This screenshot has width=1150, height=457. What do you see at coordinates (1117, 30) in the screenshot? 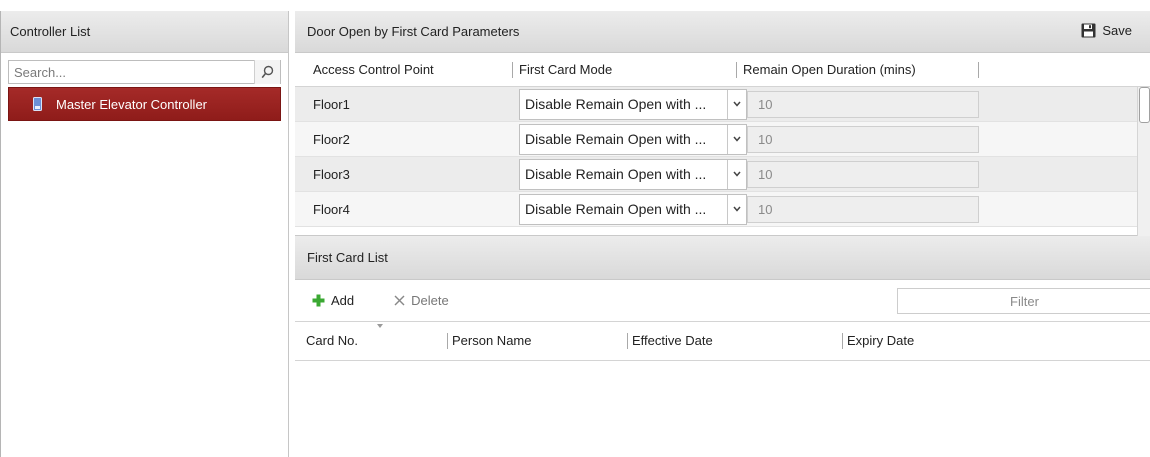
I see `save-label: Save` at bounding box center [1117, 30].